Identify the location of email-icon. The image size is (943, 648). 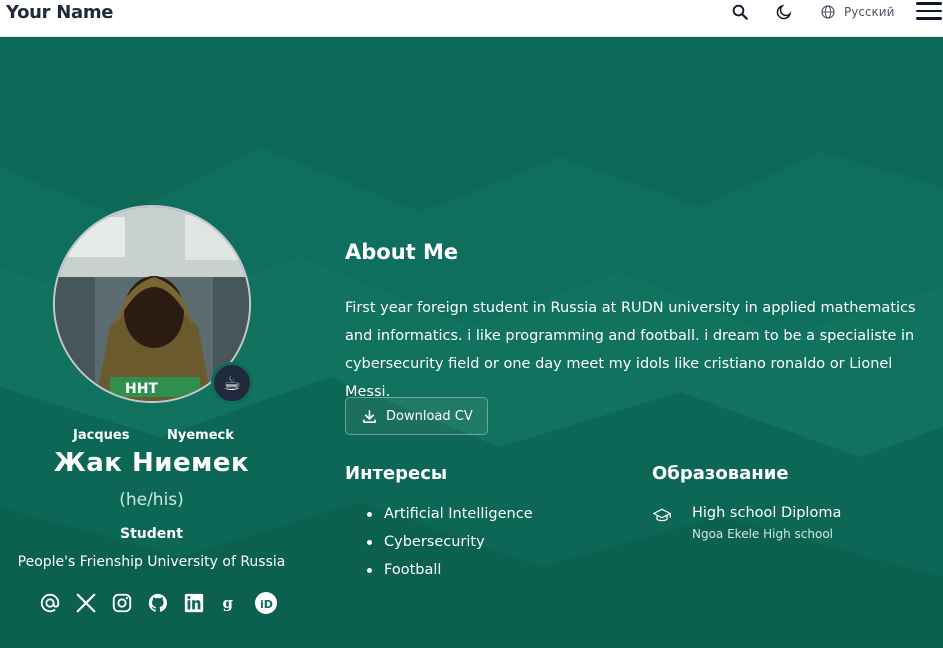
(50, 603).